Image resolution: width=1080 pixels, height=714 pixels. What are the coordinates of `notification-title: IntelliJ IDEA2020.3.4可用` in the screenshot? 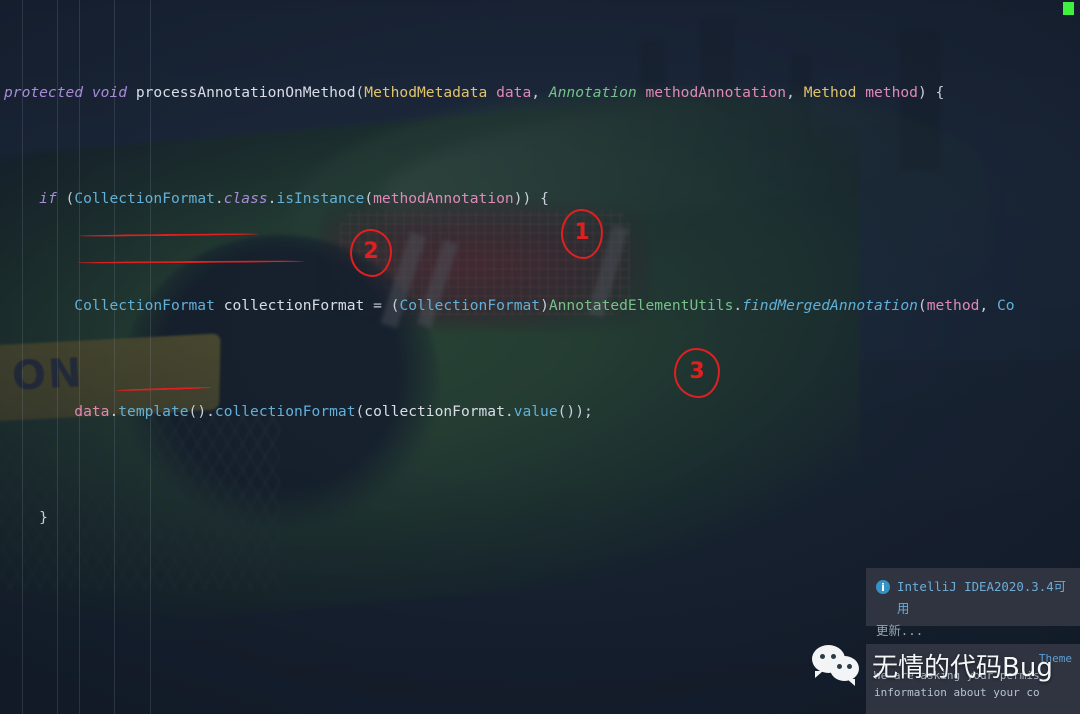 It's located at (983, 598).